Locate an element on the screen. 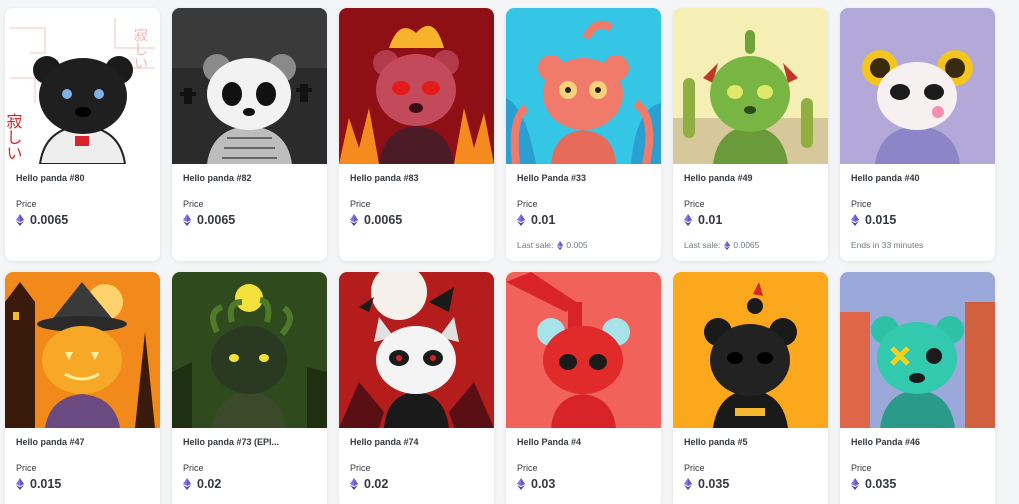  nft-card-panda-5: Hello panda #5 Price 0.035 is located at coordinates (750, 388).